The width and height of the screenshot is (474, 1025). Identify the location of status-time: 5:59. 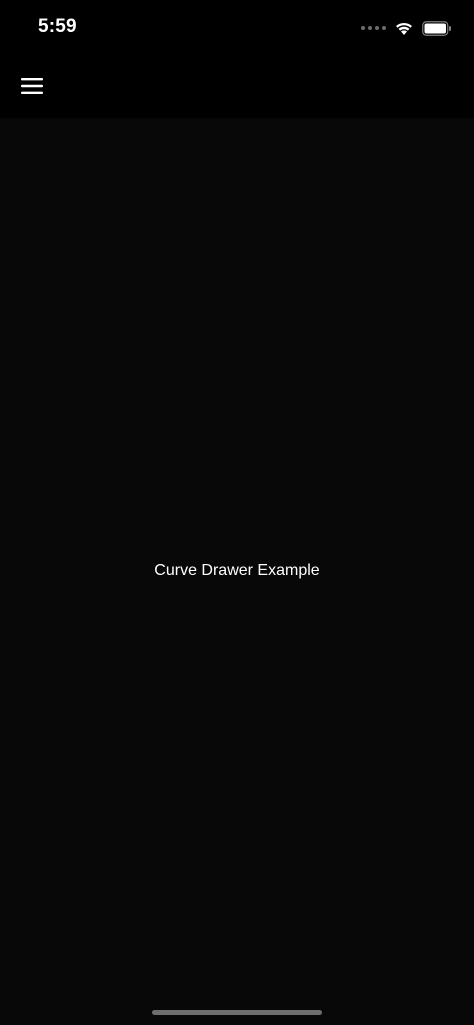
(57, 26).